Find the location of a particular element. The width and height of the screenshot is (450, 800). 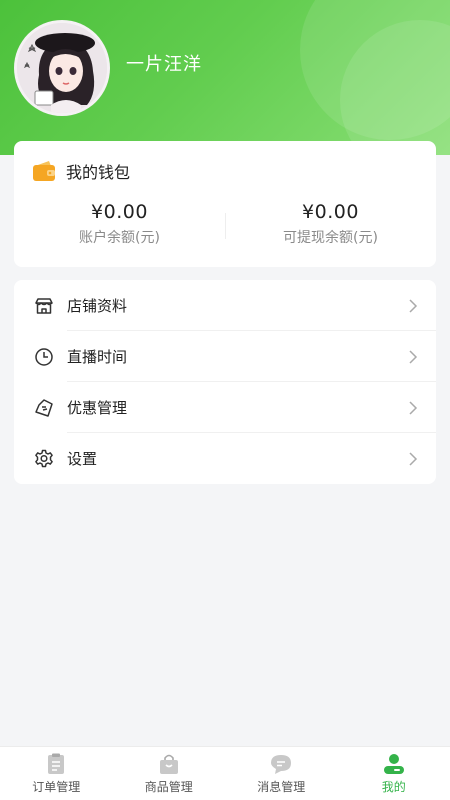

coupon-icon is located at coordinates (44, 407).